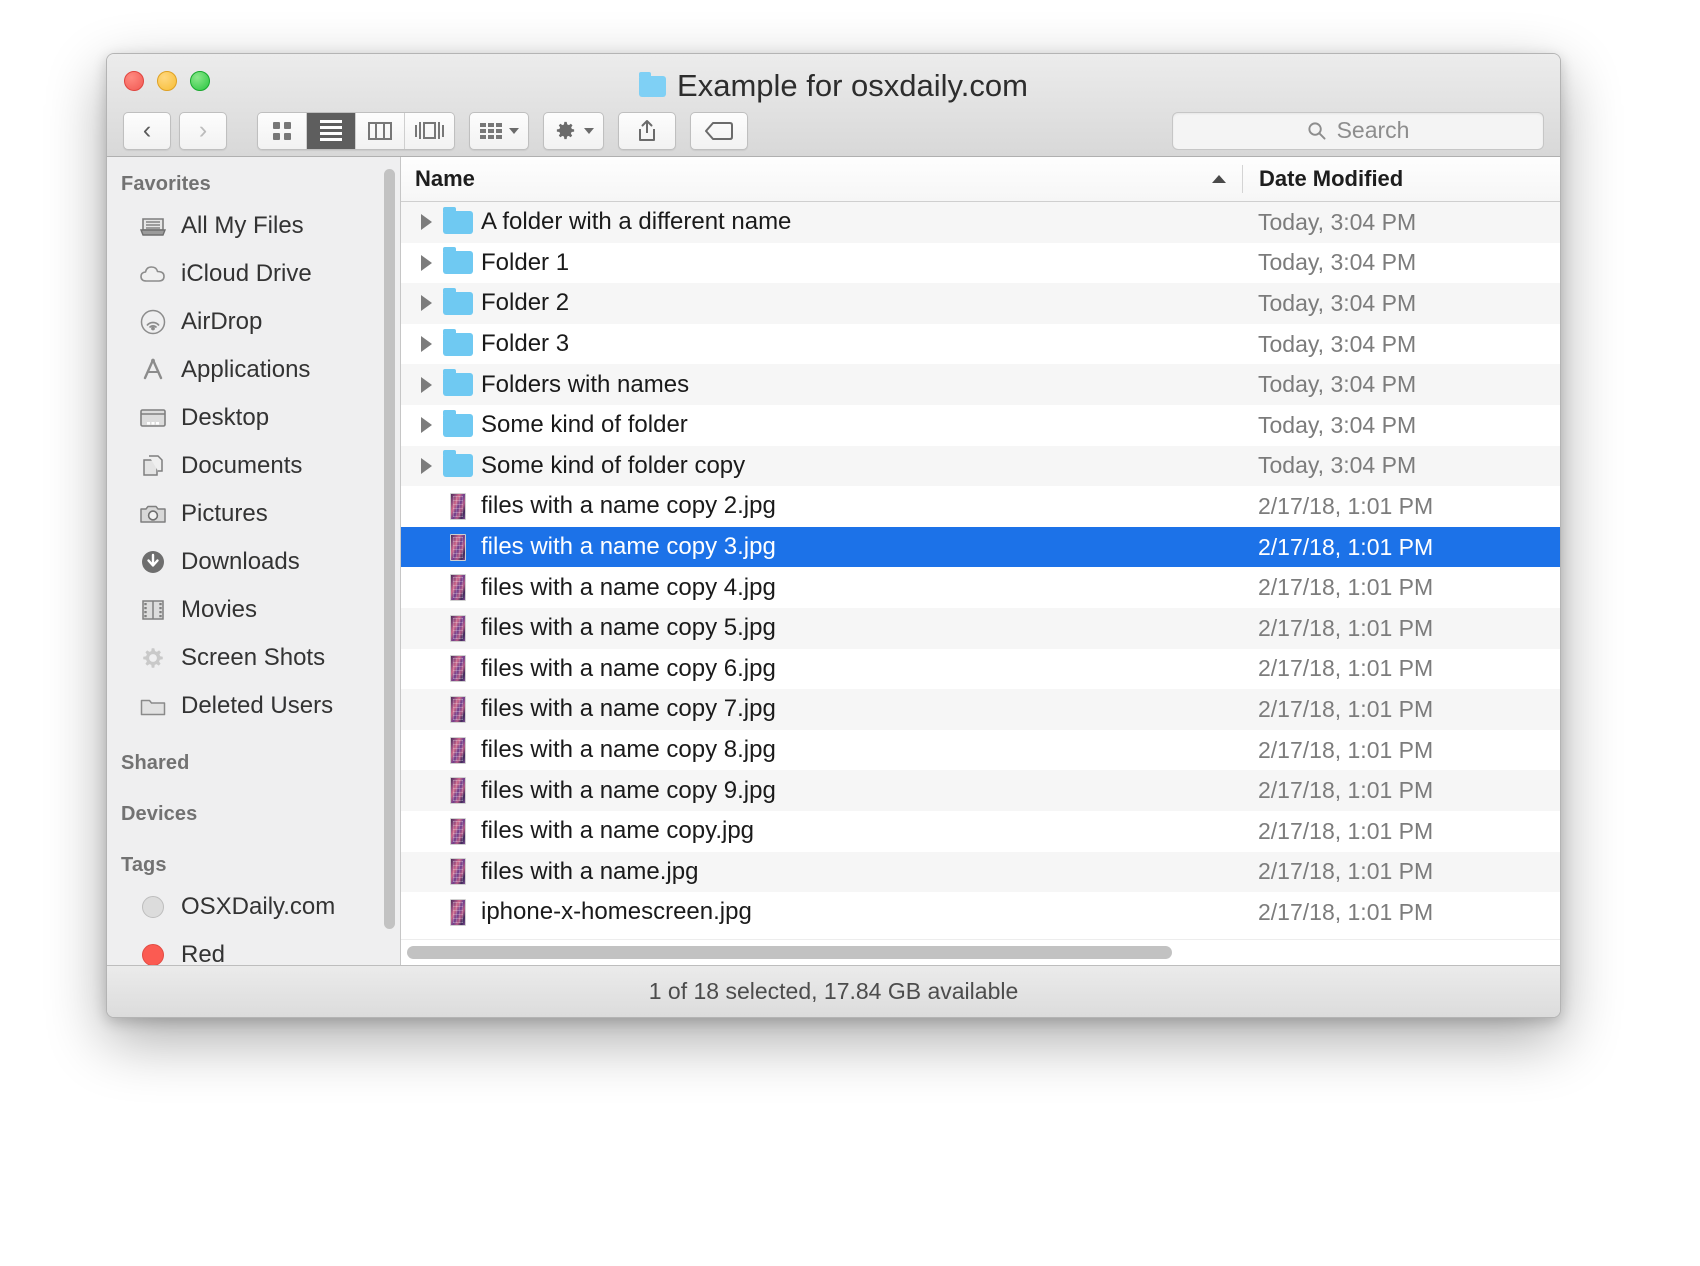 This screenshot has height=1266, width=1700. Describe the element at coordinates (331, 130) in the screenshot. I see `list-view-button` at that location.